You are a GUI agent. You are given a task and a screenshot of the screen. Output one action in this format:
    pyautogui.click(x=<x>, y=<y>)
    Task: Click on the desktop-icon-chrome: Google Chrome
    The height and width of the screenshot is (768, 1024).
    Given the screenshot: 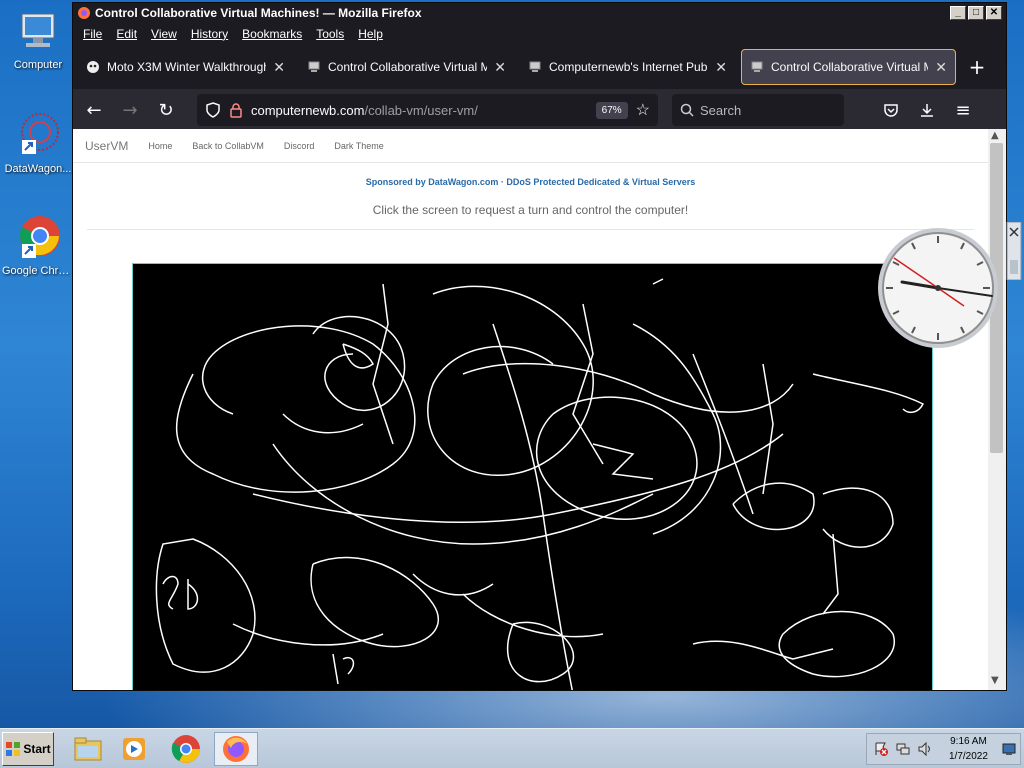 What is the action you would take?
    pyautogui.click(x=38, y=245)
    